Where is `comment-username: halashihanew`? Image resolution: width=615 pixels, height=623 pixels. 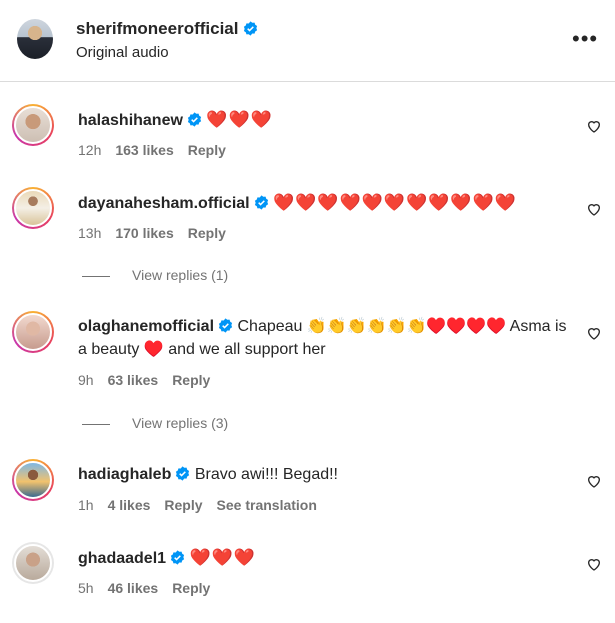 comment-username: halashihanew is located at coordinates (130, 120).